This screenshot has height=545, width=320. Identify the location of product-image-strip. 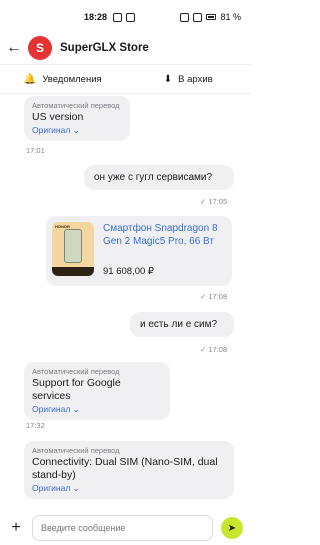
(73, 271).